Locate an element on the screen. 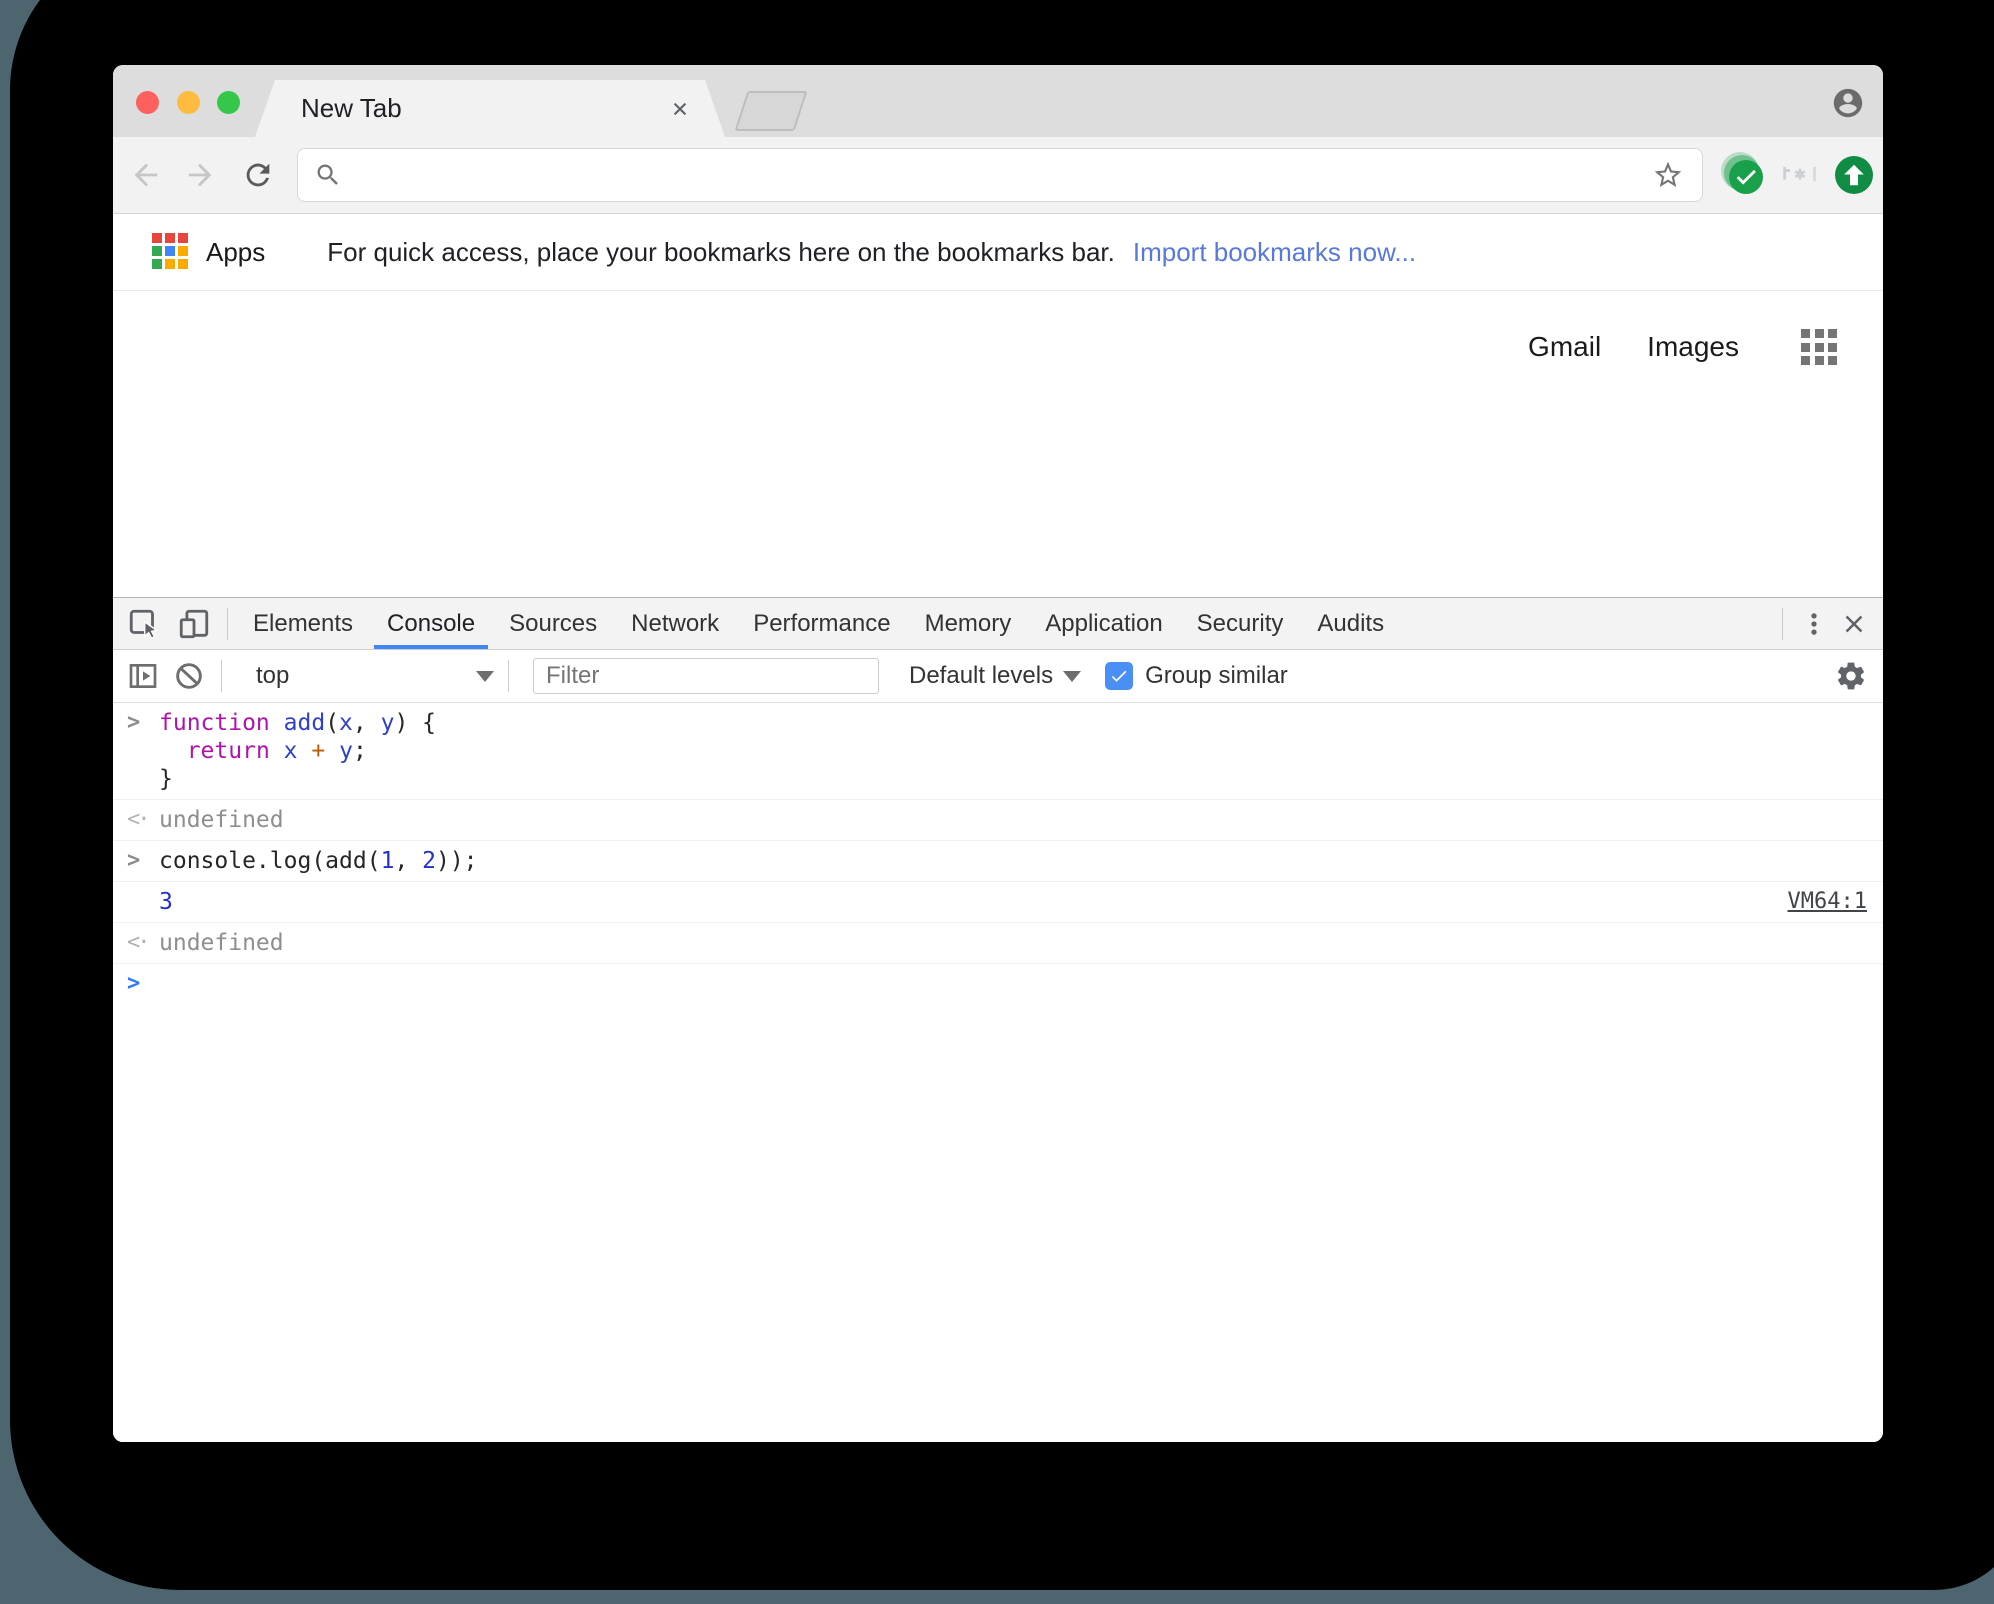  console-entry-prompt: > is located at coordinates (998, 983).